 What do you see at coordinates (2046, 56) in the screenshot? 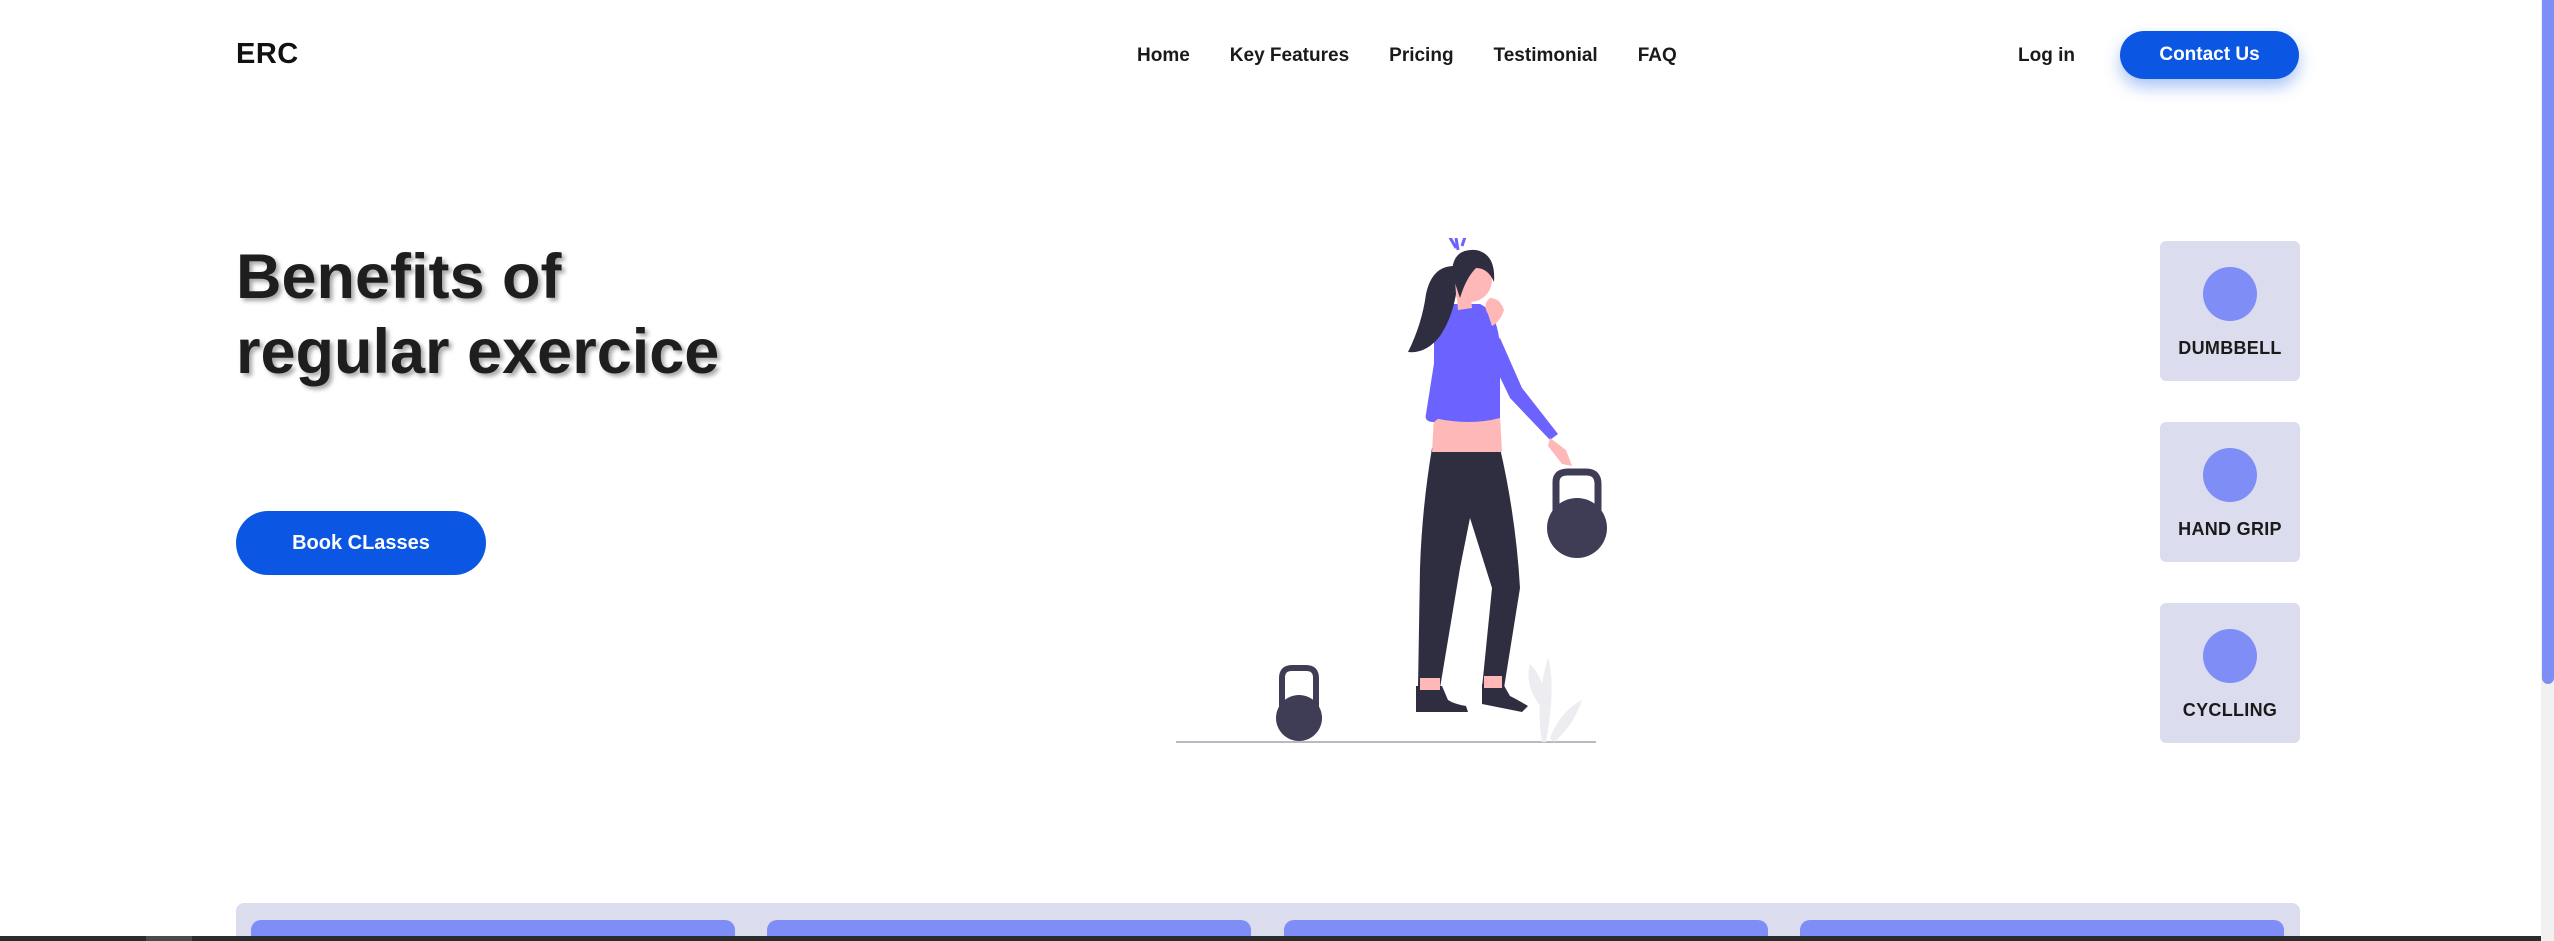
I see `login-link: Log in` at bounding box center [2046, 56].